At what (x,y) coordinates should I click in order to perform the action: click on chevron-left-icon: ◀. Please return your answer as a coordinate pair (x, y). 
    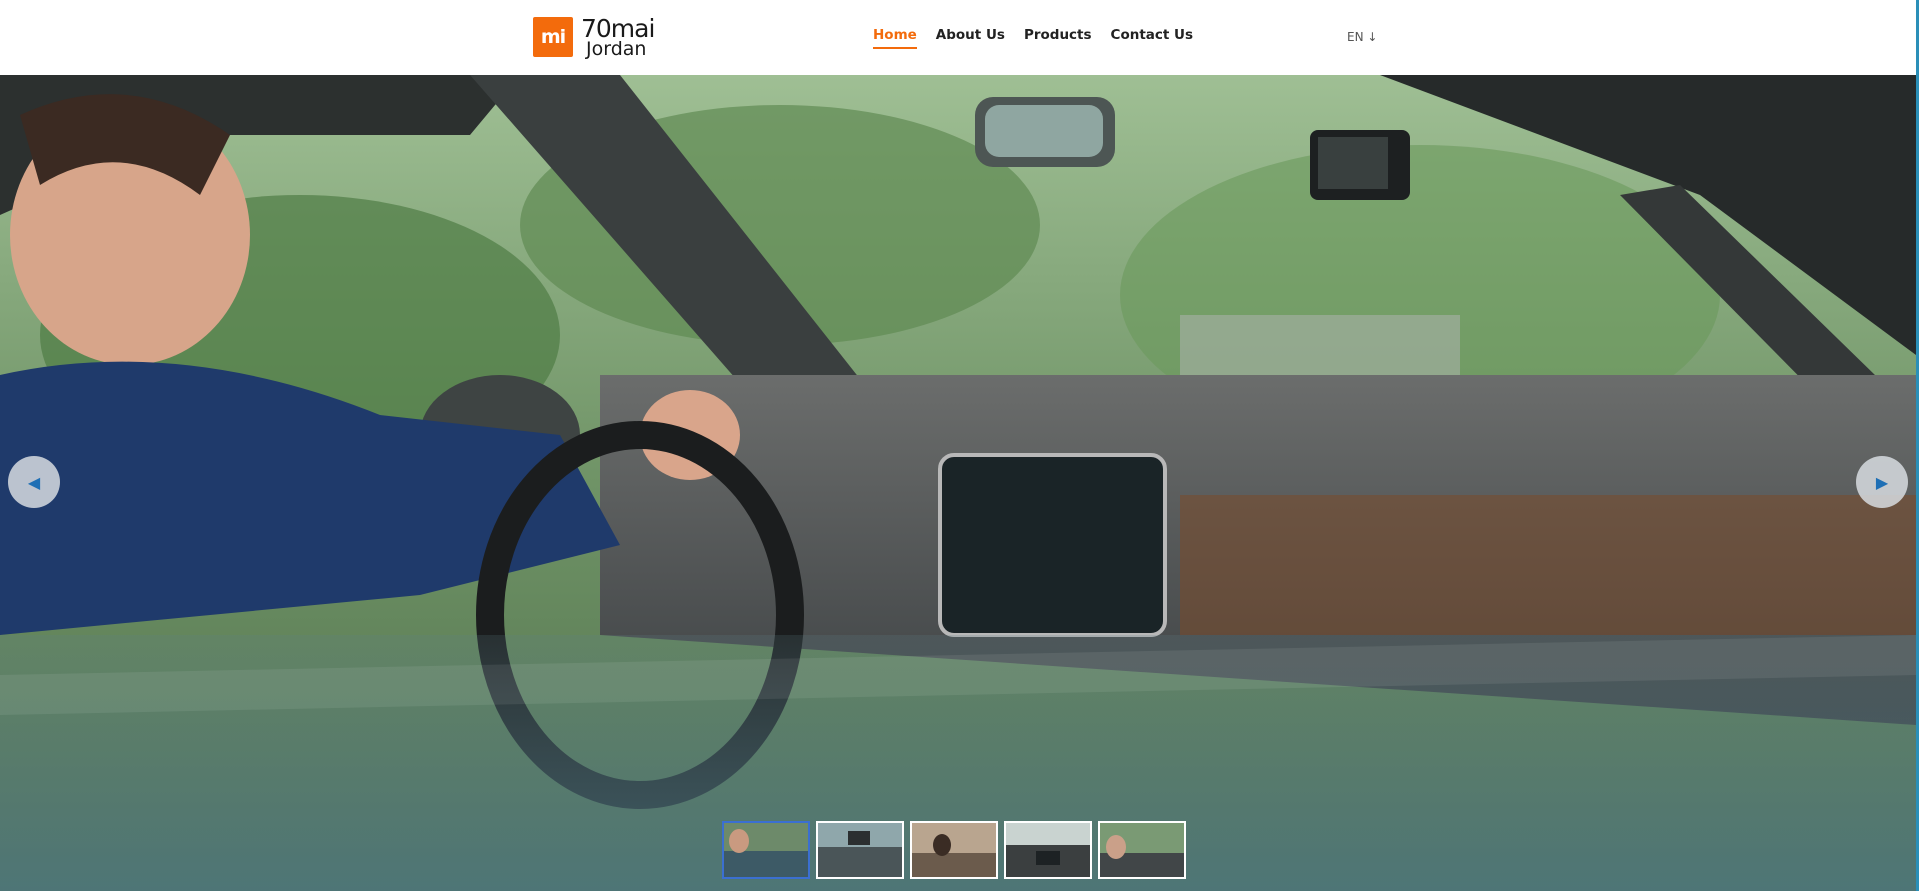
    Looking at the image, I should click on (34, 482).